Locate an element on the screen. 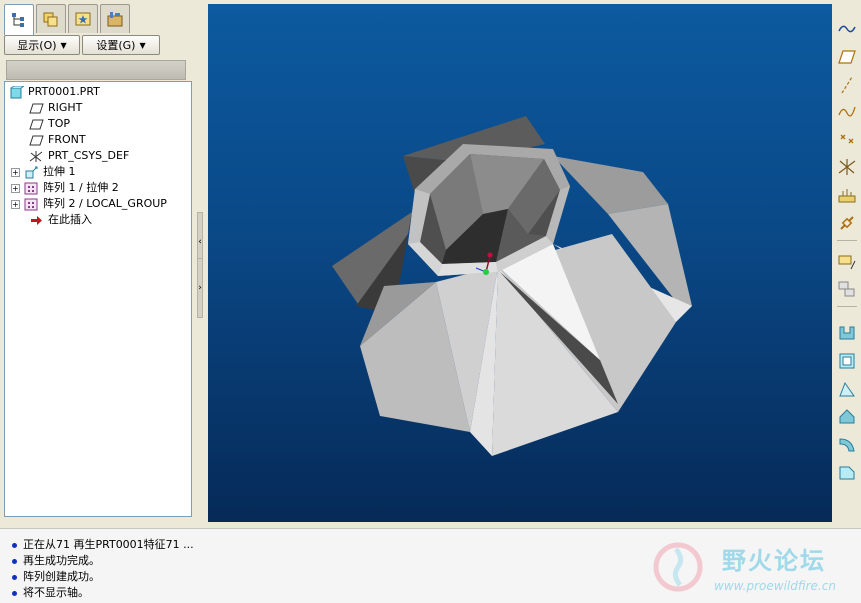  connections-tab is located at coordinates (115, 18).